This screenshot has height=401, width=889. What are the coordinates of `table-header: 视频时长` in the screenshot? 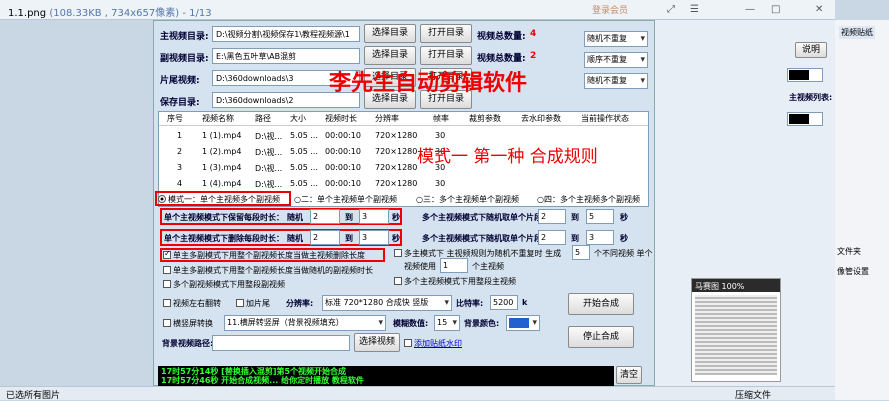 It's located at (341, 118).